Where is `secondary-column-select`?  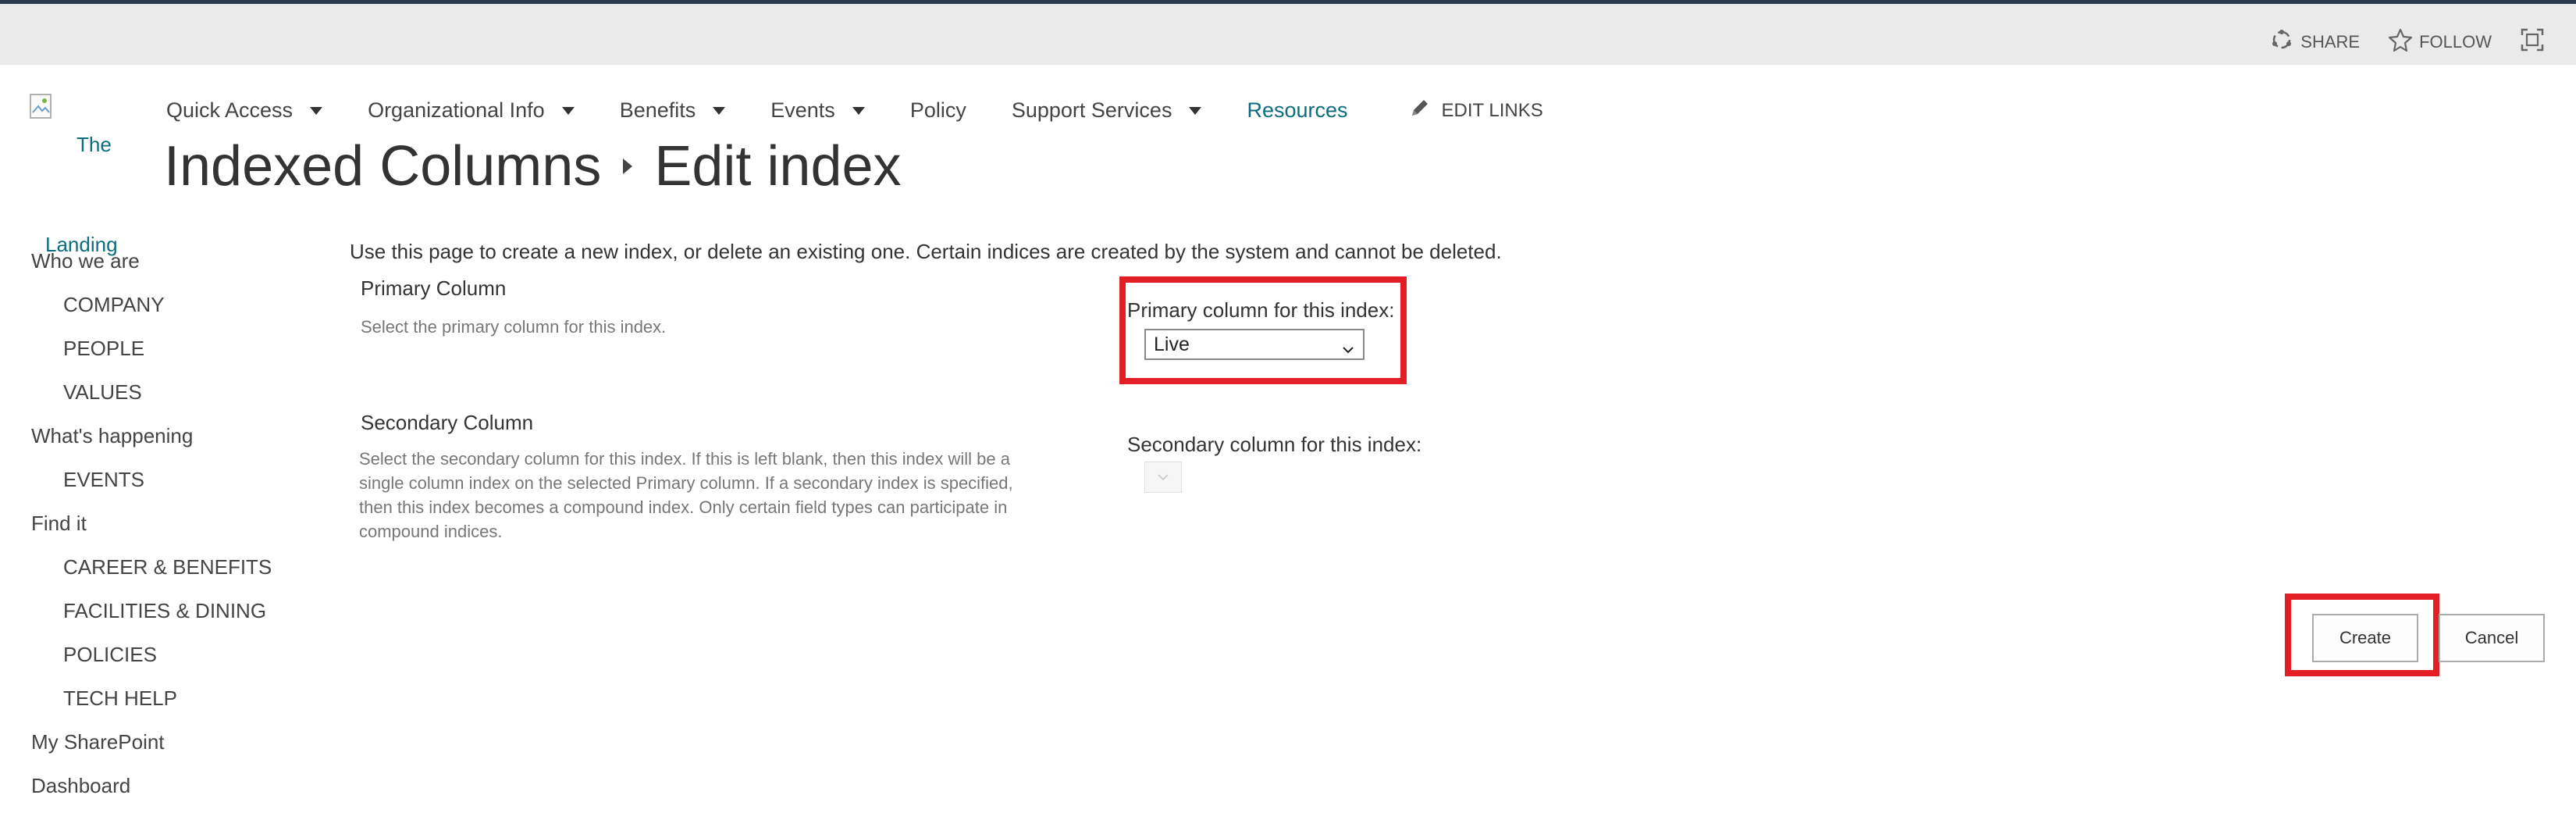
secondary-column-select is located at coordinates (1163, 478).